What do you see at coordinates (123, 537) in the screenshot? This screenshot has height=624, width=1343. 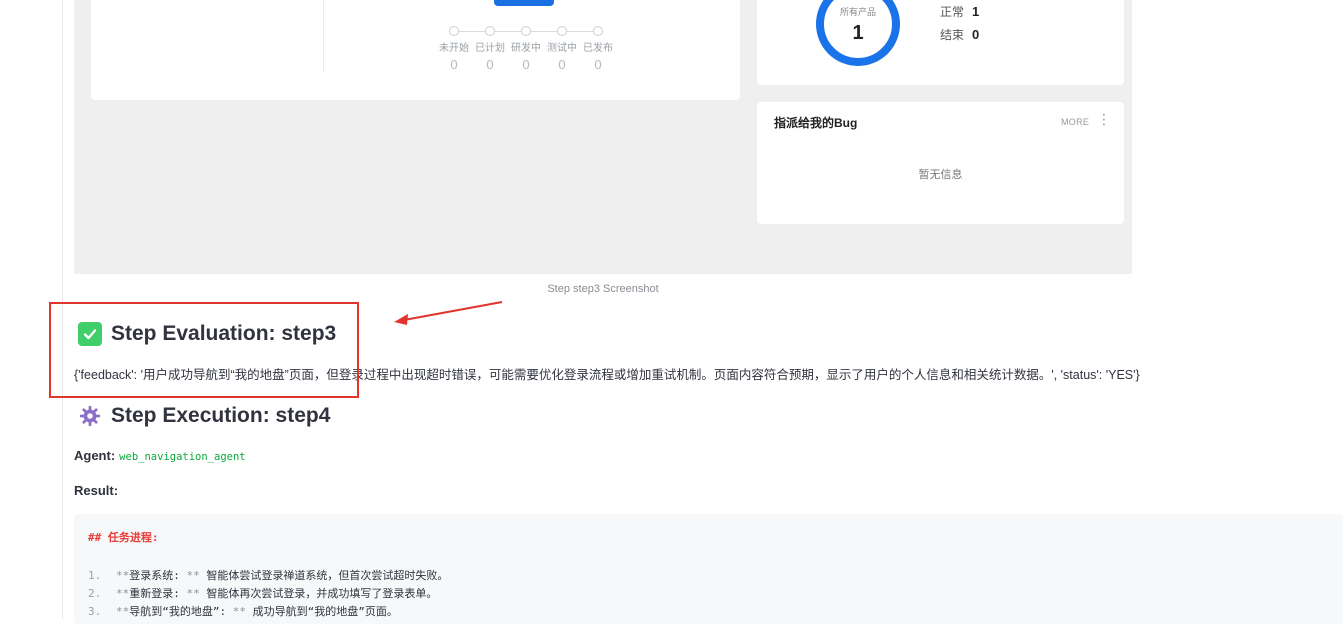 I see `code-heading: ## 任务进程:` at bounding box center [123, 537].